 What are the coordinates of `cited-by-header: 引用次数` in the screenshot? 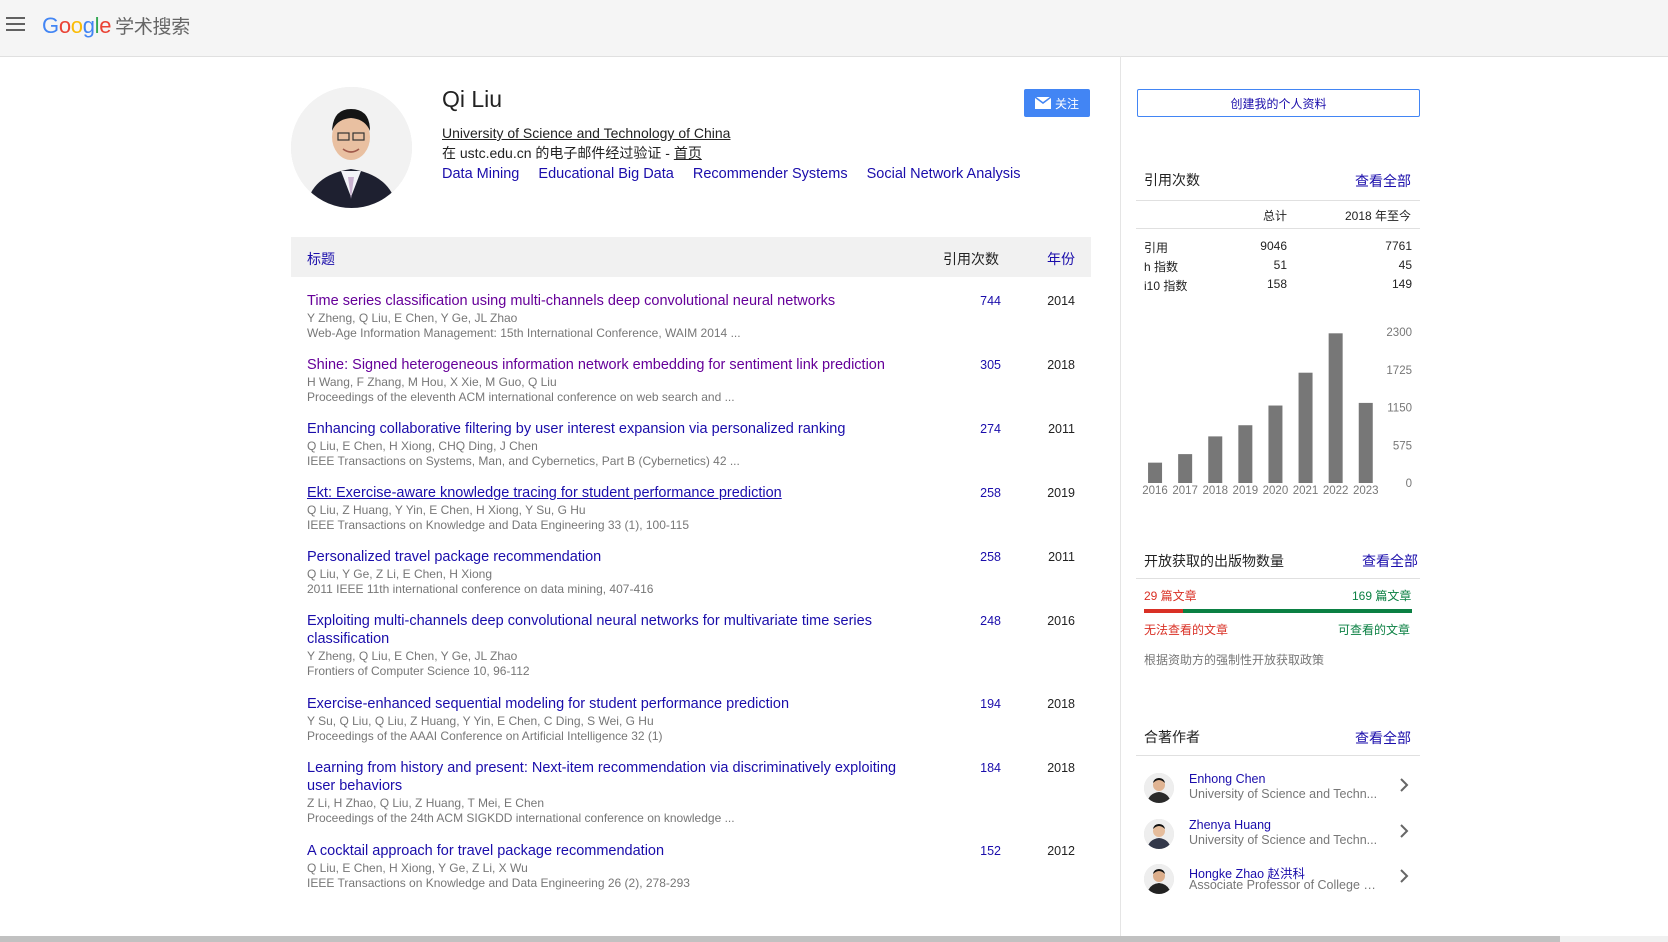 It's located at (971, 259).